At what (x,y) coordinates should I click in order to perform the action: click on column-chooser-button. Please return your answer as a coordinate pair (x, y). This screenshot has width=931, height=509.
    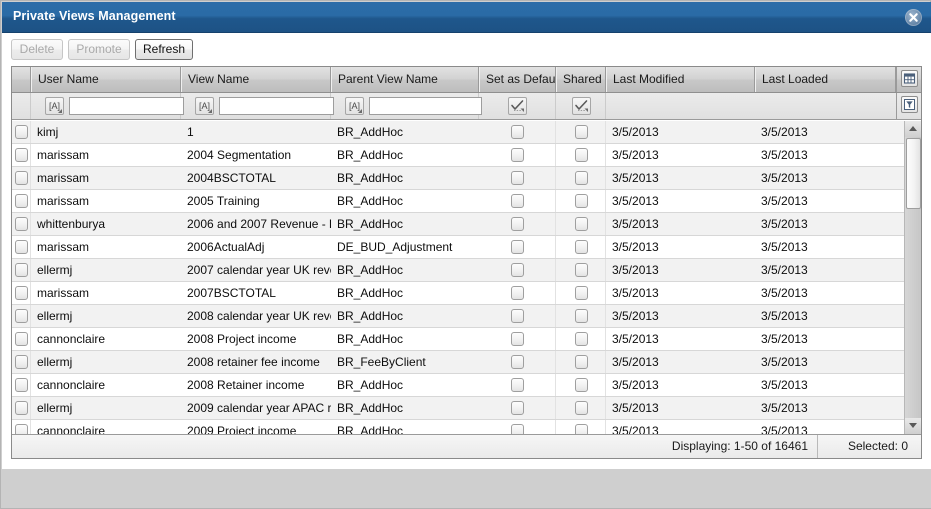
    Looking at the image, I should click on (908, 79).